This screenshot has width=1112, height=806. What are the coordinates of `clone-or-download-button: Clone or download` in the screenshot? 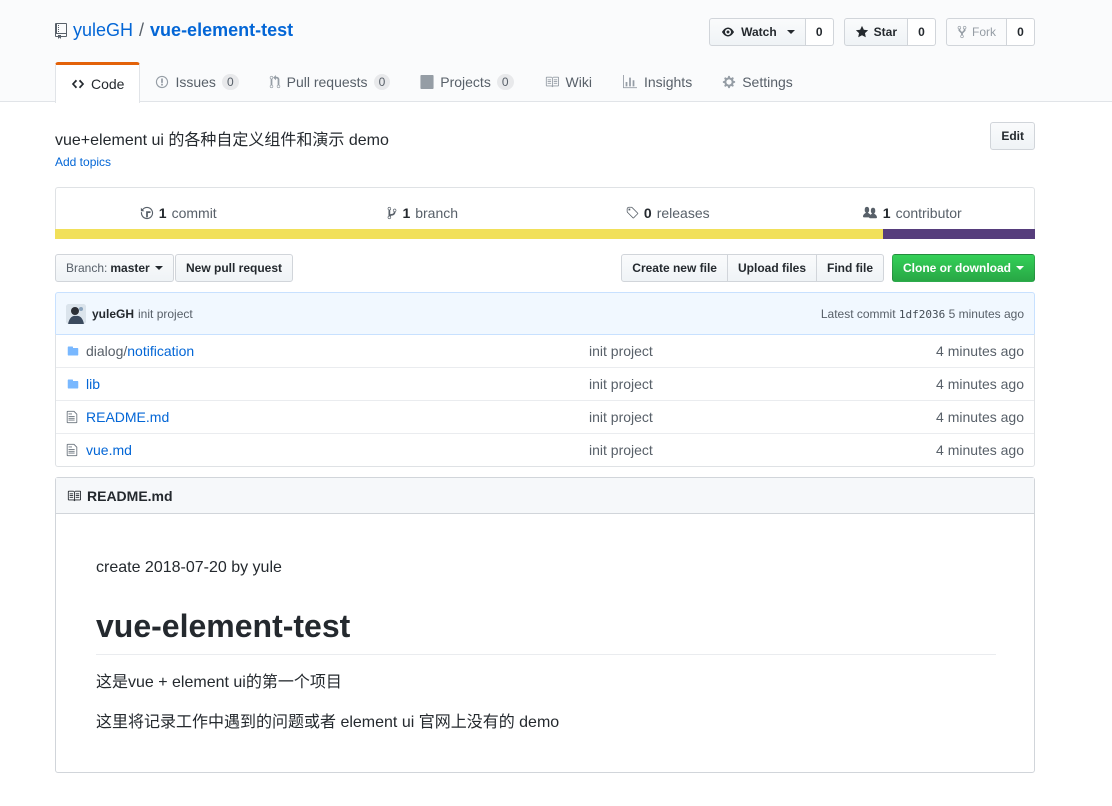 It's located at (963, 268).